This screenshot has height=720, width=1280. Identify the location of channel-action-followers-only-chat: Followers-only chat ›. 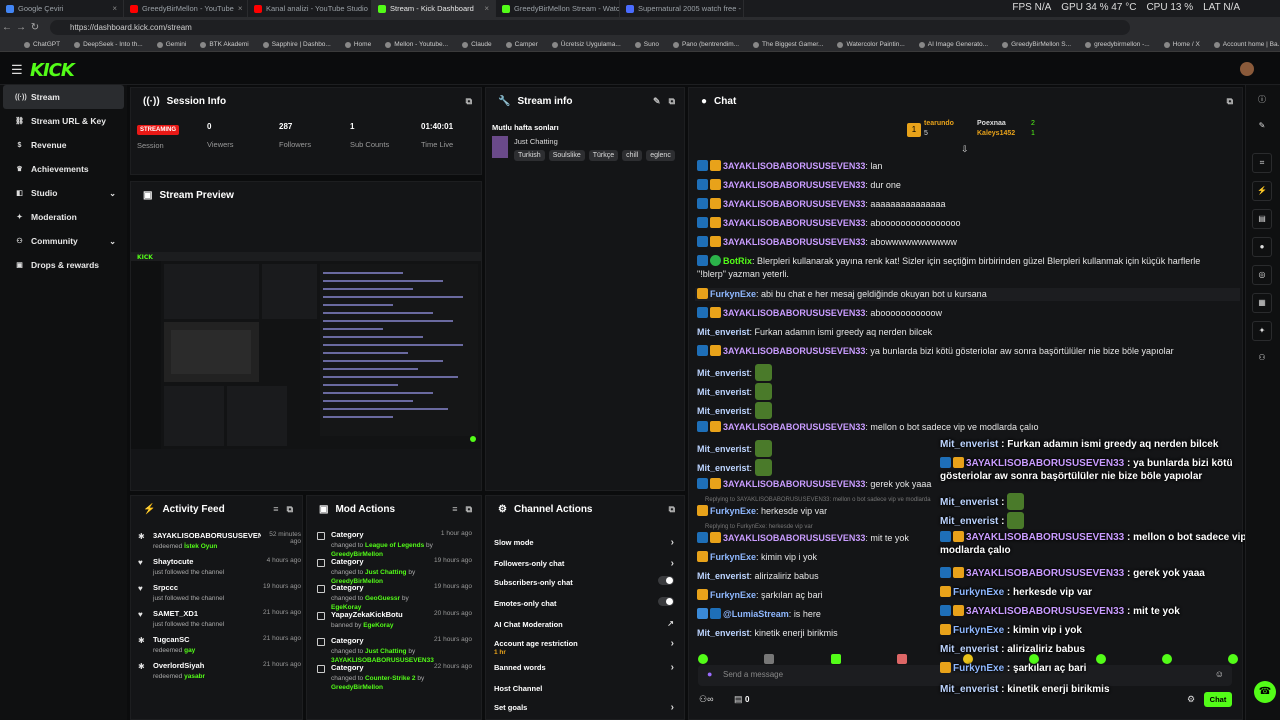
(584, 563).